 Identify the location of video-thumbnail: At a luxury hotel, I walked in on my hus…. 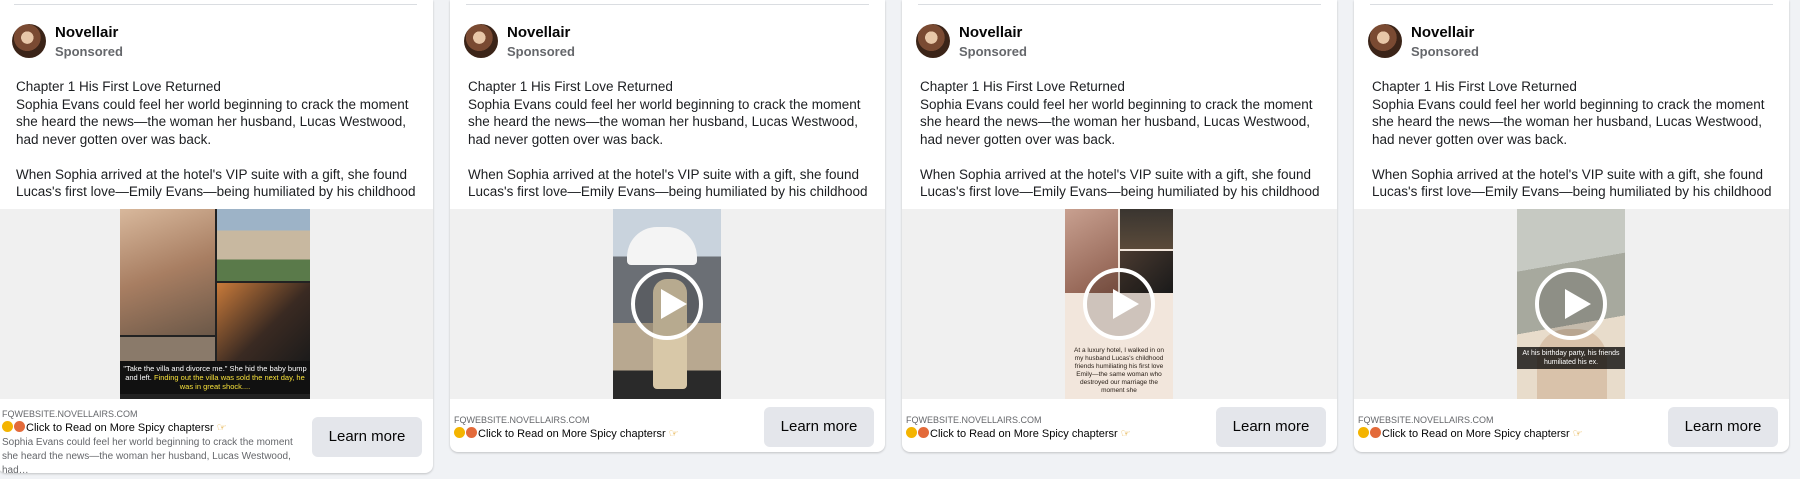
(1119, 304).